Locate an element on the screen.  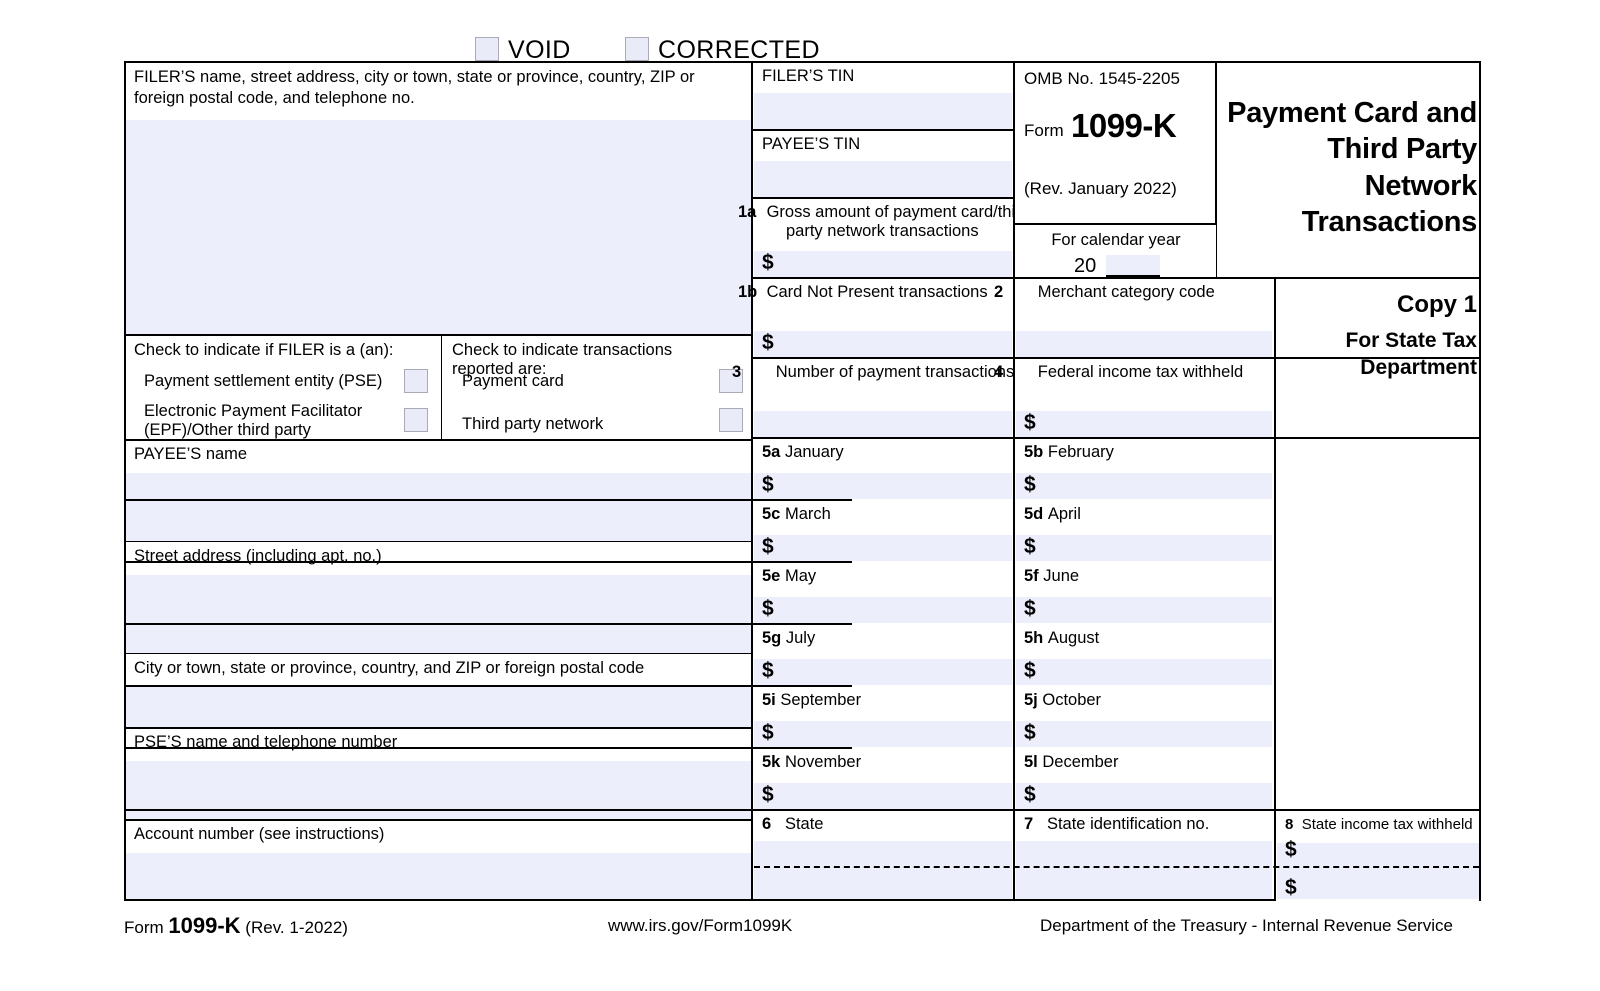
box-1a-input is located at coordinates (883, 264).